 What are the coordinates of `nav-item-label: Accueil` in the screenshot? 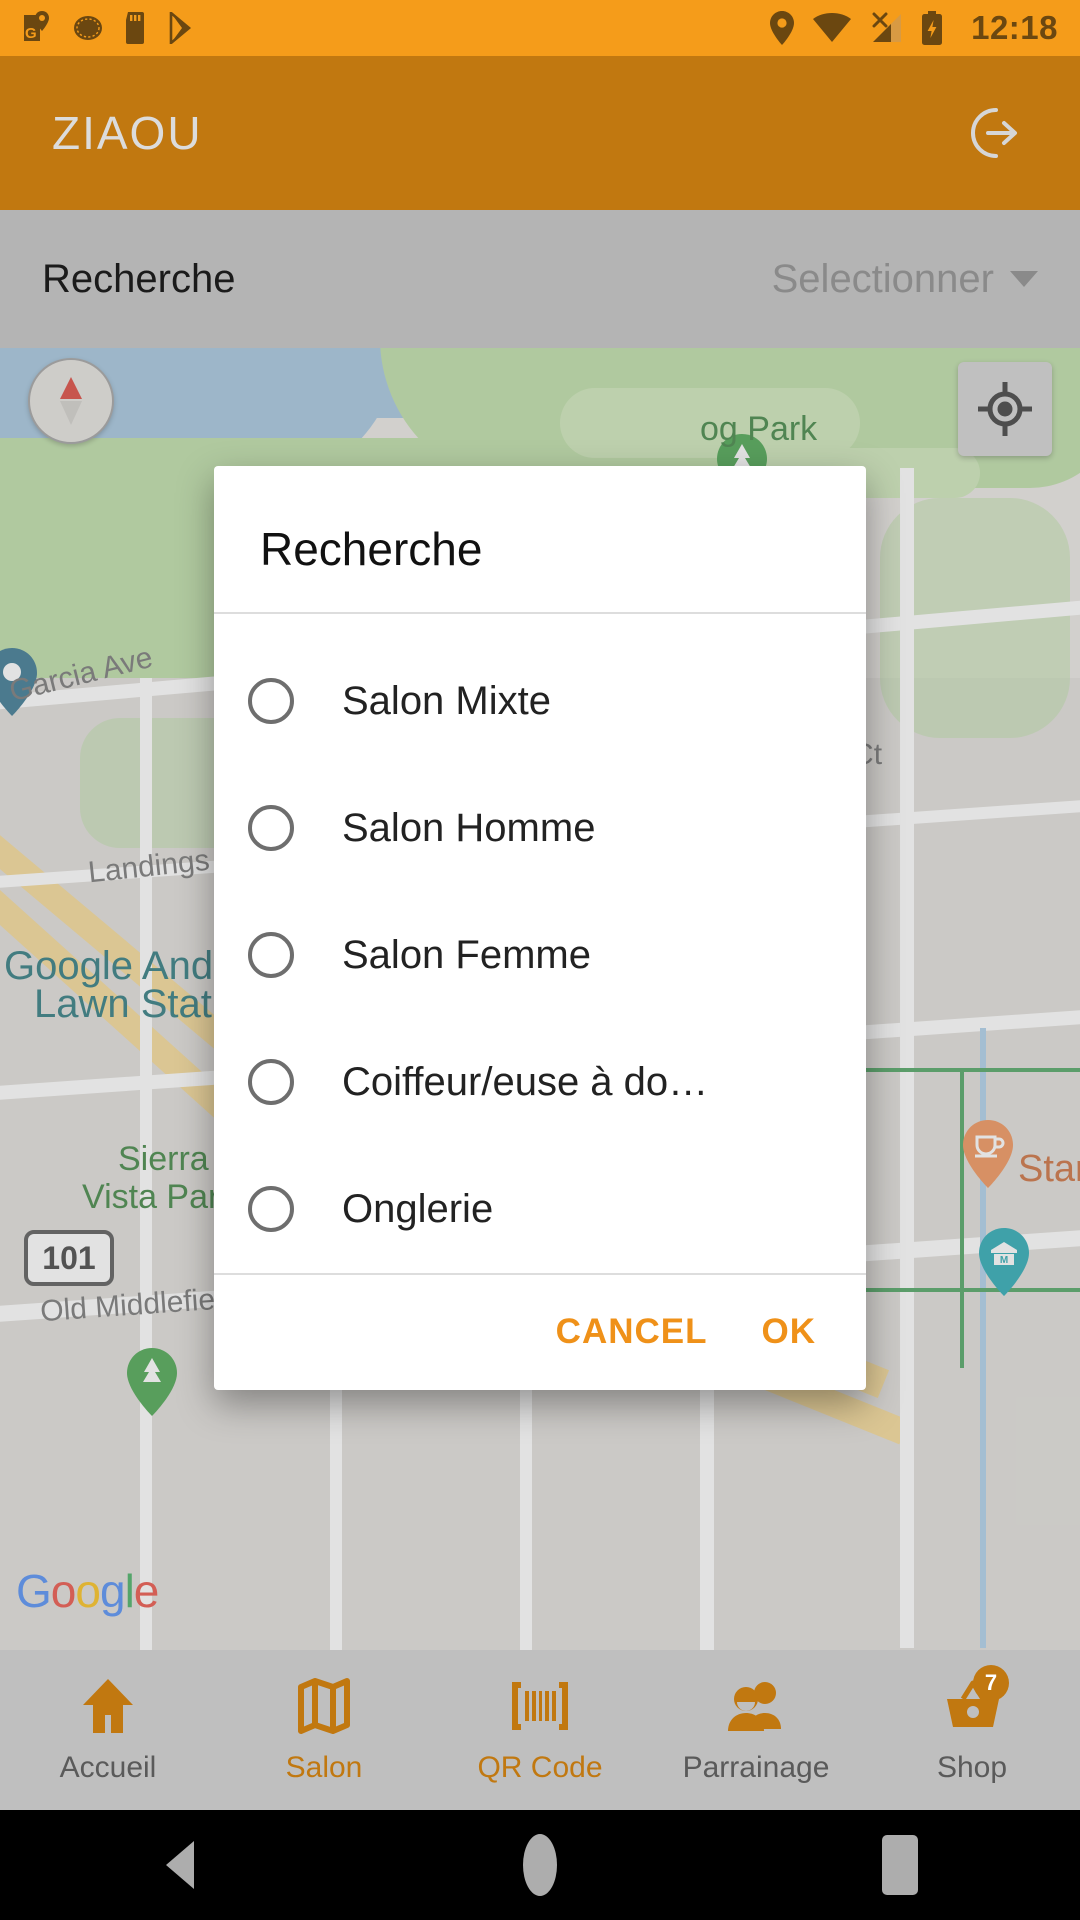 It's located at (108, 1767).